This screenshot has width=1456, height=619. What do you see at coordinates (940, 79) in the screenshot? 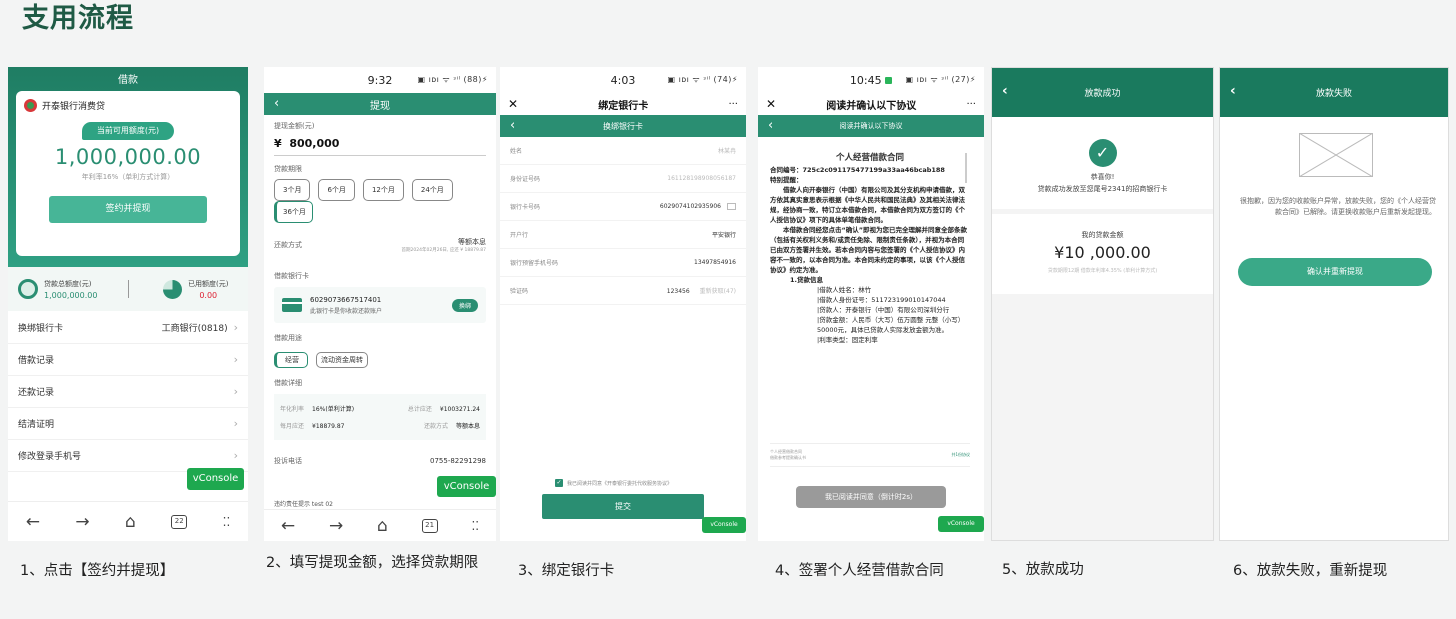
I see `status-icons: ▣ ıᴅı ᯤ ᵌⁱˡ (27)⚡` at bounding box center [940, 79].